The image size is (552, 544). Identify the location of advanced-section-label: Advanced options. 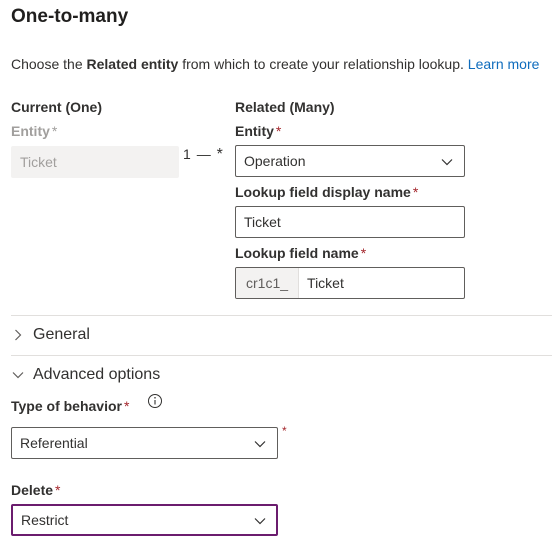
(97, 374).